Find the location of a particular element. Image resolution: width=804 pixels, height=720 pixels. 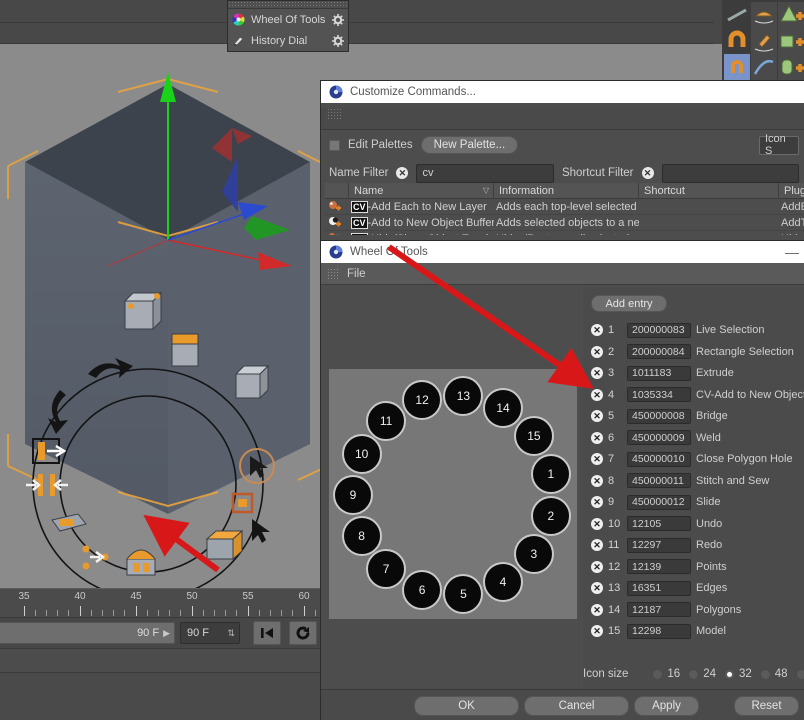

entry-id-input: 450000008 is located at coordinates (659, 416).